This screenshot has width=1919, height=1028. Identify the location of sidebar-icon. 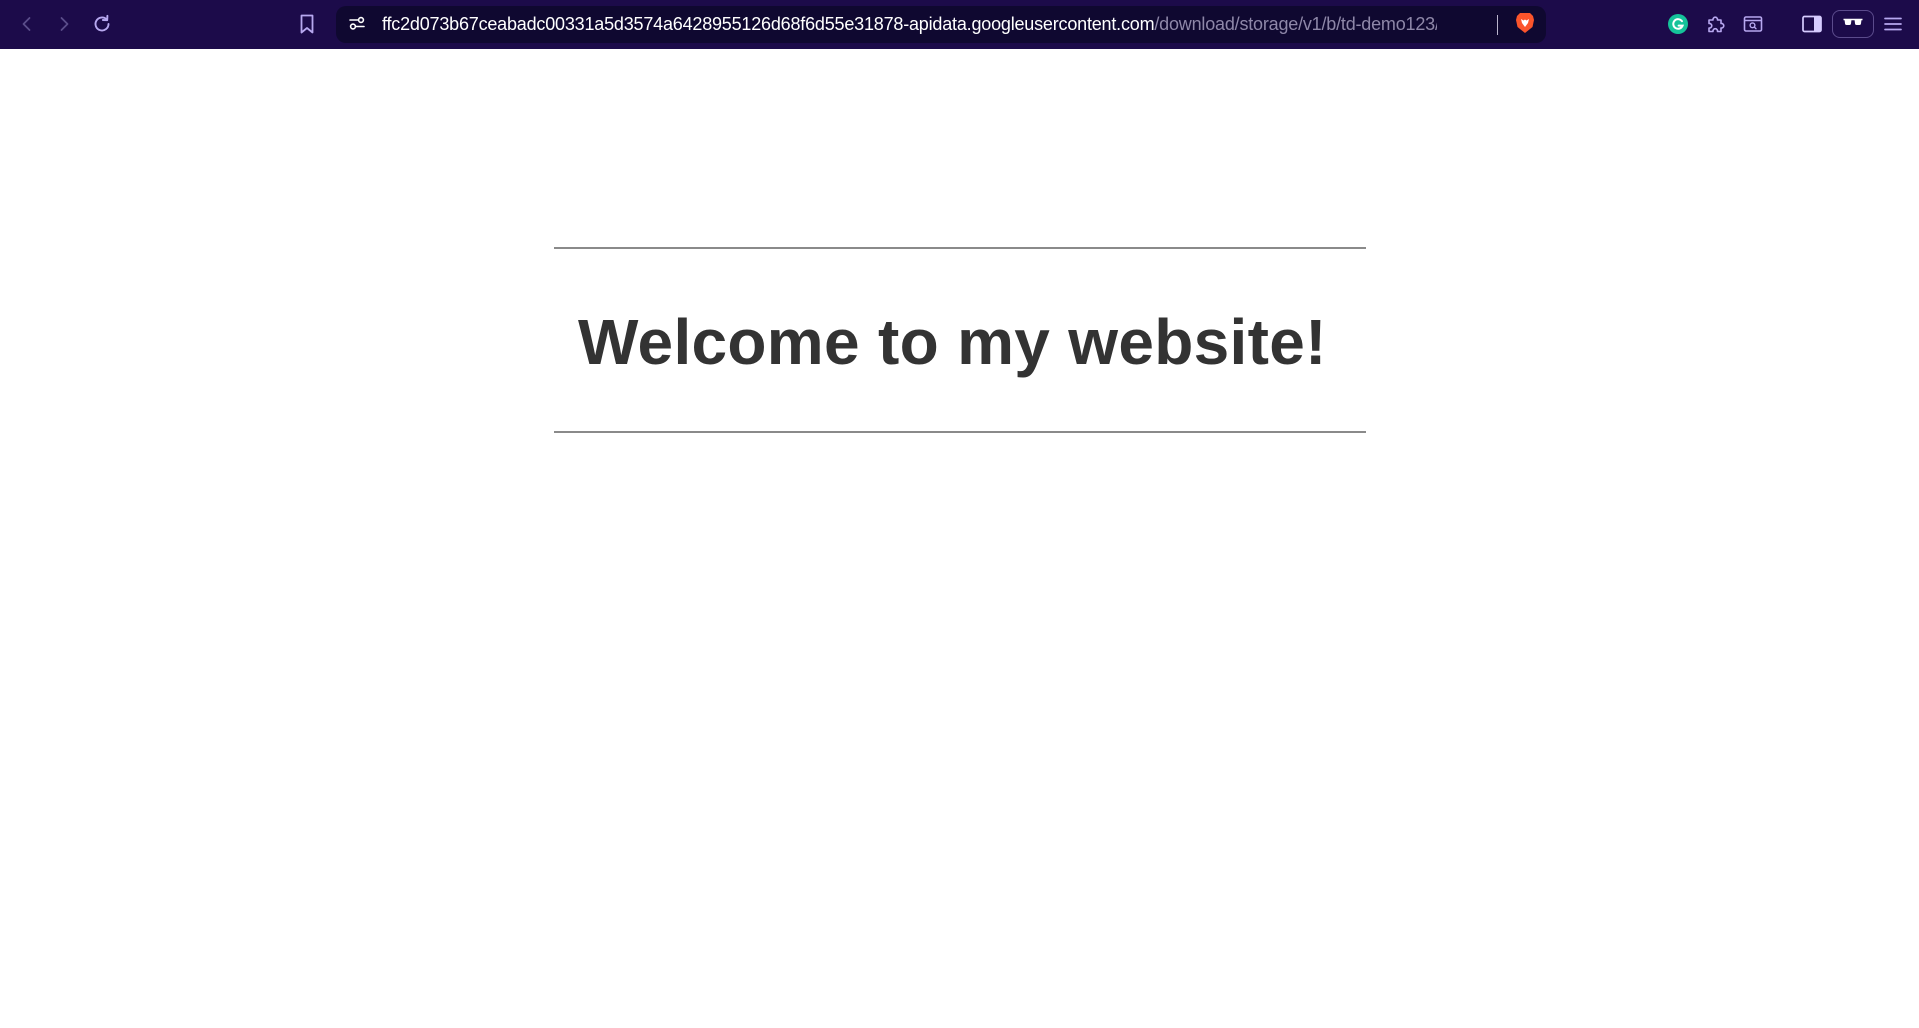
(1812, 24).